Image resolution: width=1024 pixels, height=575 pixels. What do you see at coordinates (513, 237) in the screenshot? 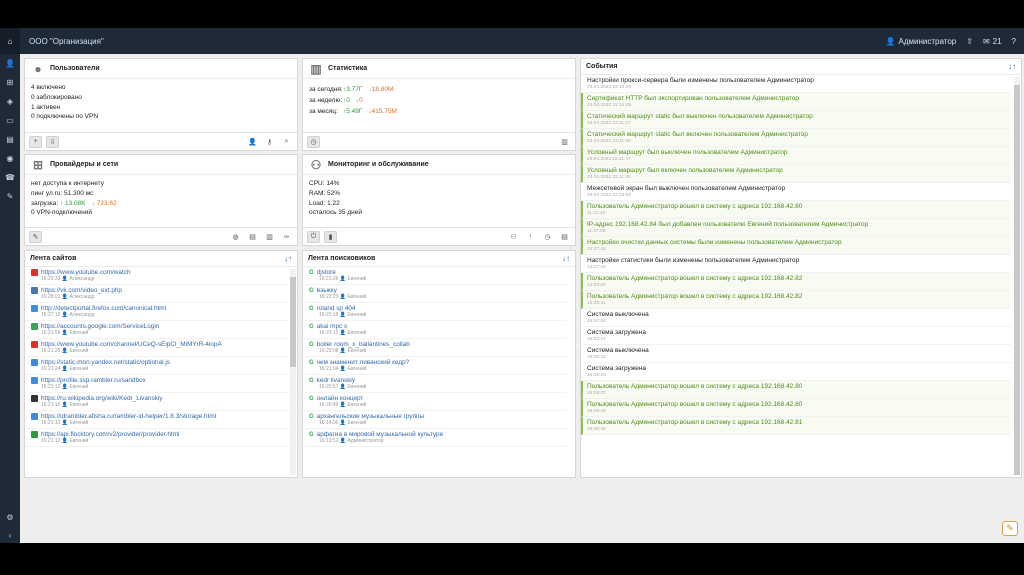
I see `binoculars-icon: ⚇` at bounding box center [513, 237].